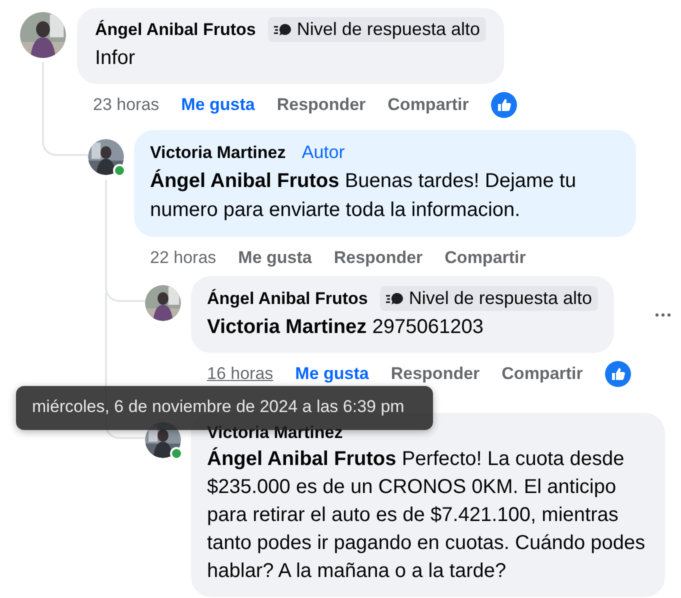  I want to click on author-label: Autor, so click(323, 152).